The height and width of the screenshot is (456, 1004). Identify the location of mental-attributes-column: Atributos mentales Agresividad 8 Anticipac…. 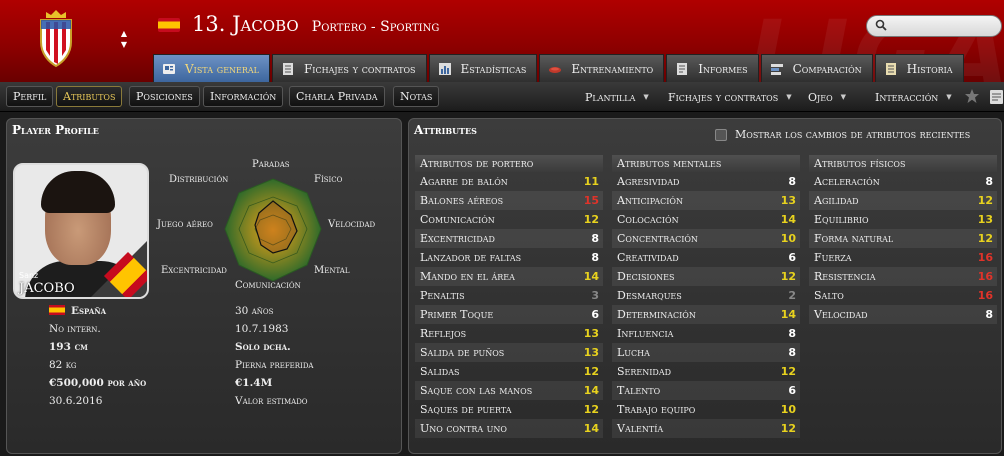
(706, 296).